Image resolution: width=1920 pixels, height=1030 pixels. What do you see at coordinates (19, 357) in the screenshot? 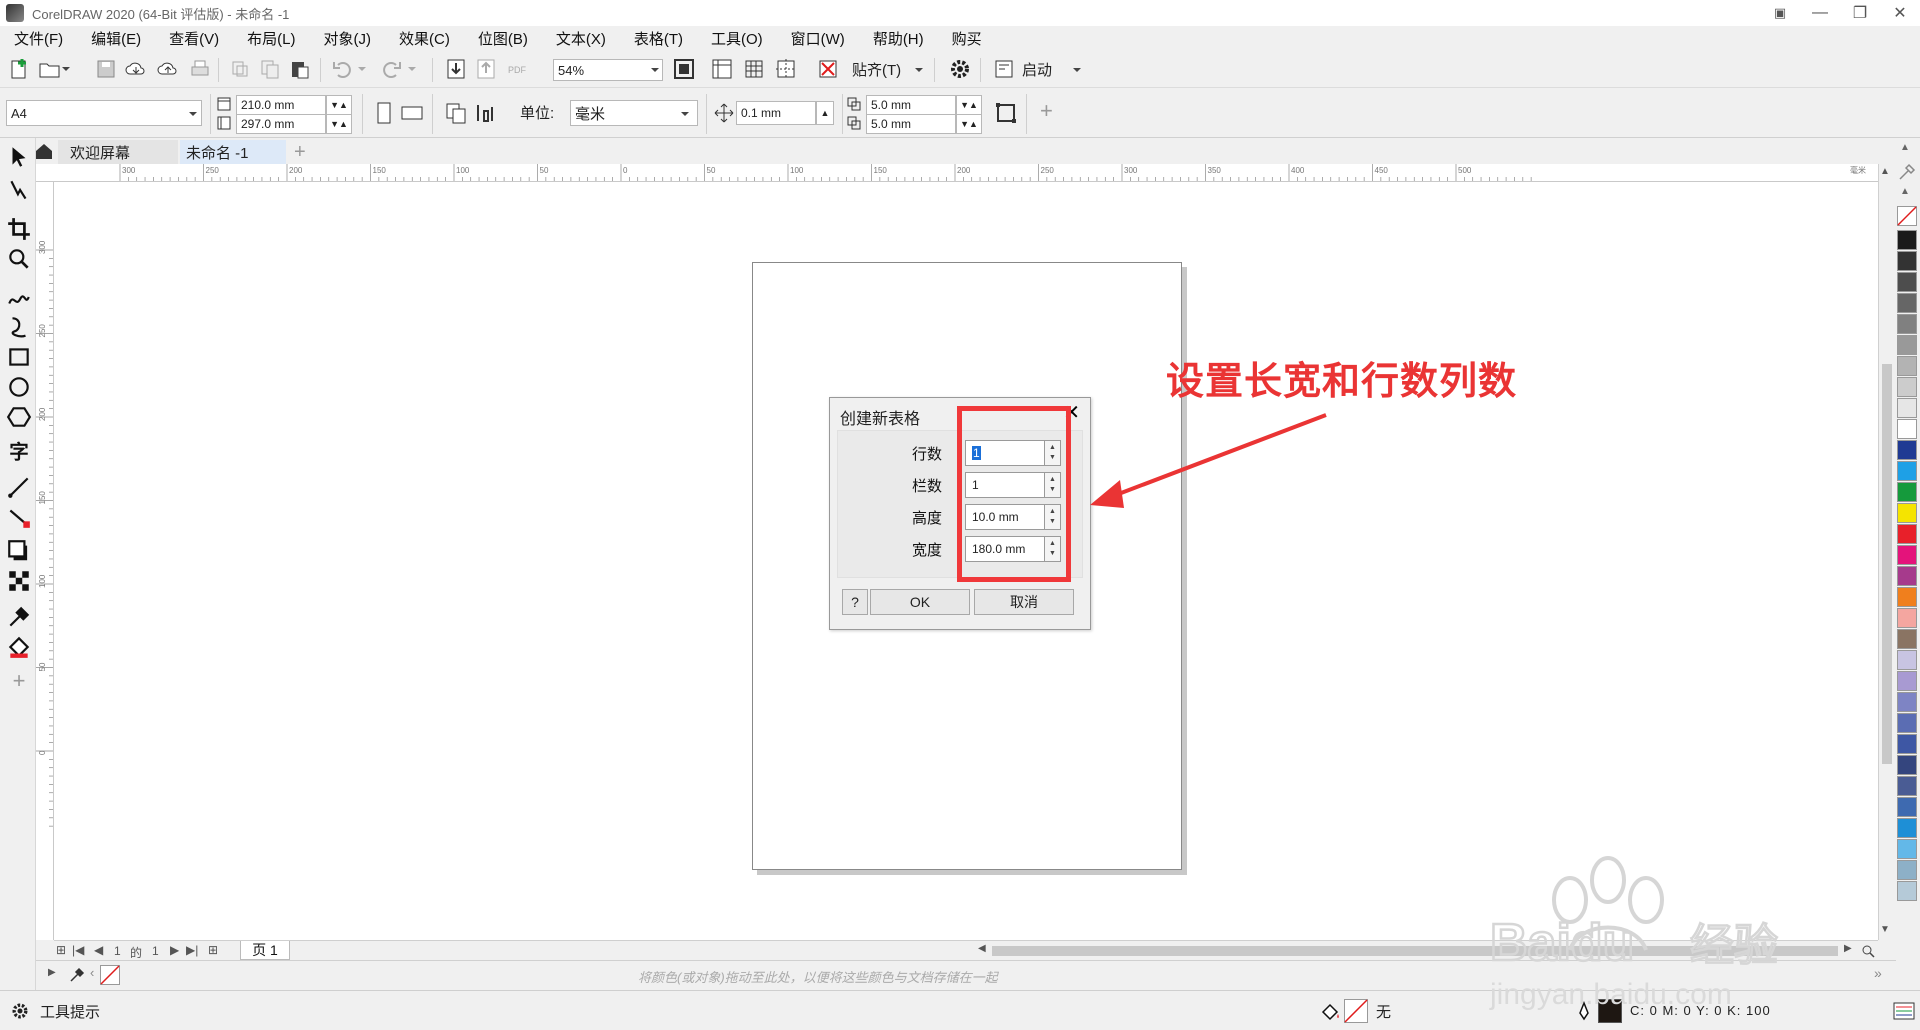
I see `rectangle-tool-icon` at bounding box center [19, 357].